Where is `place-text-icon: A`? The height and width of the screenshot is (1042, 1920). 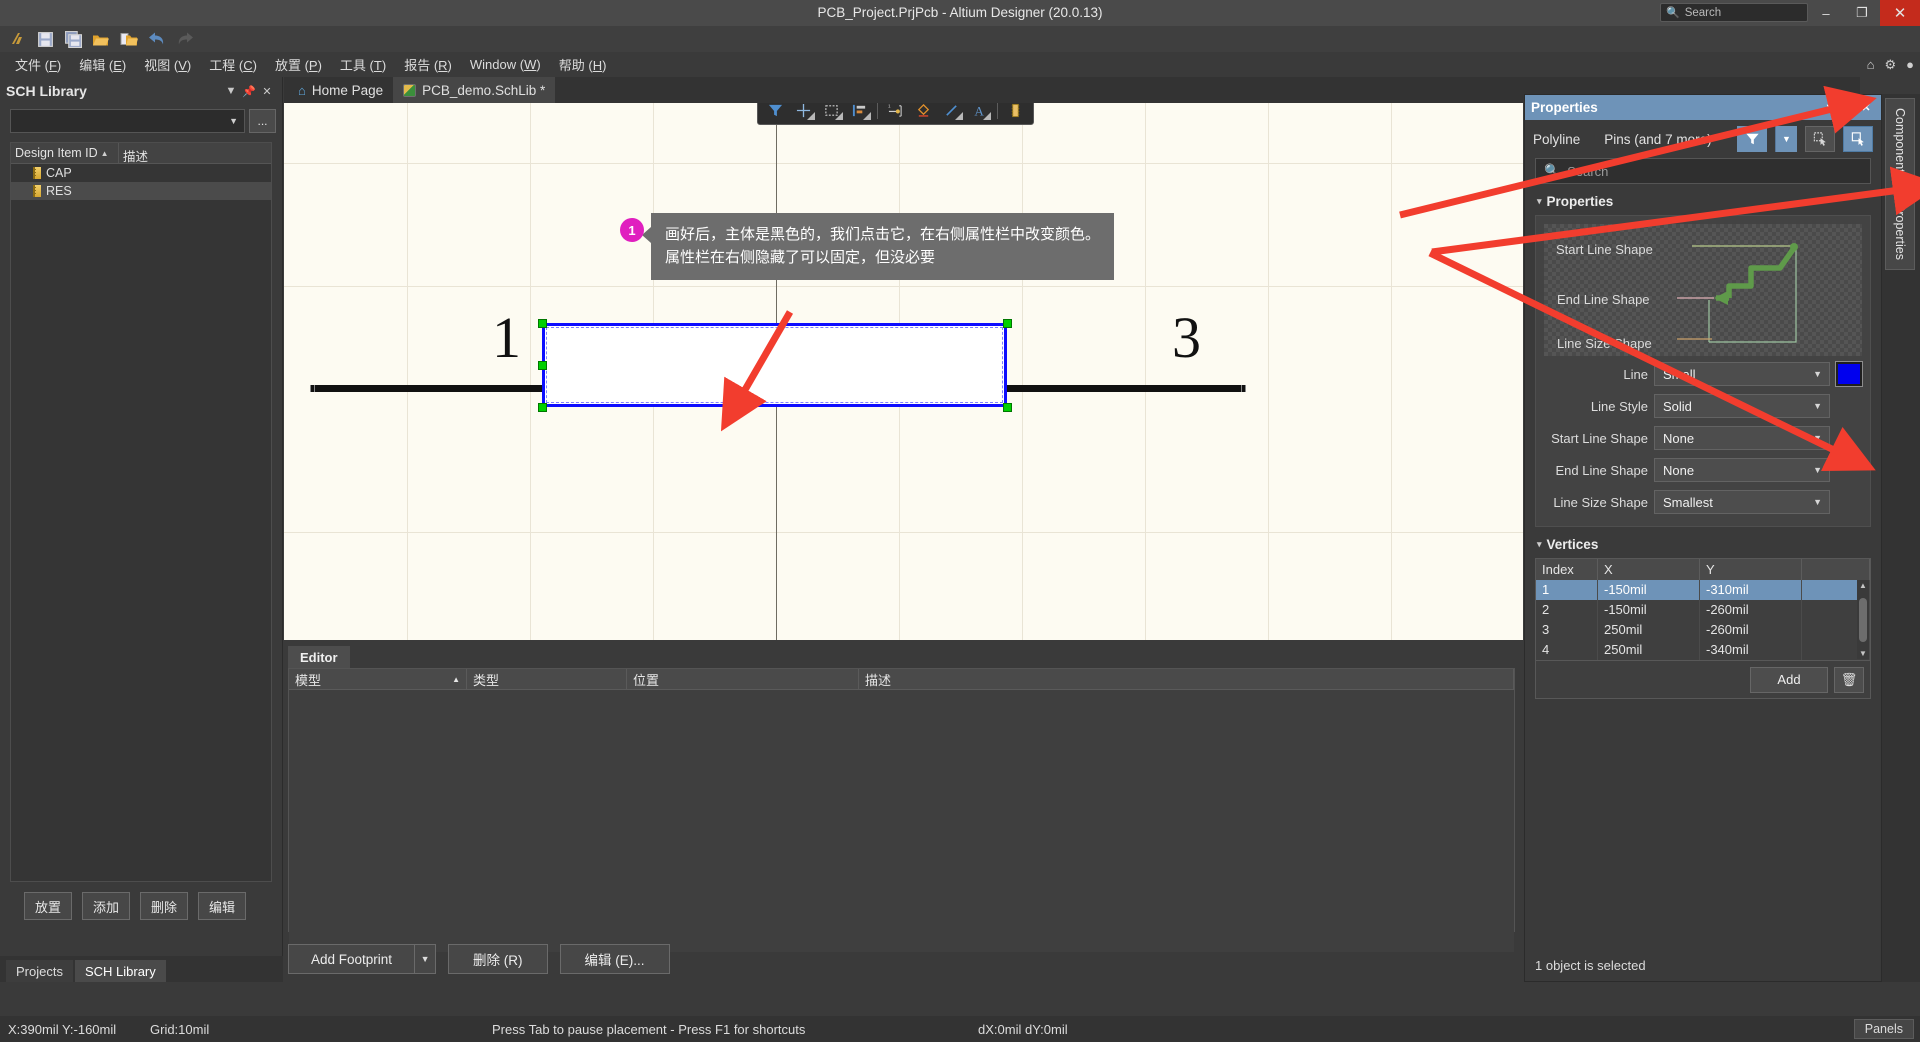
place-text-icon: A is located at coordinates (979, 112).